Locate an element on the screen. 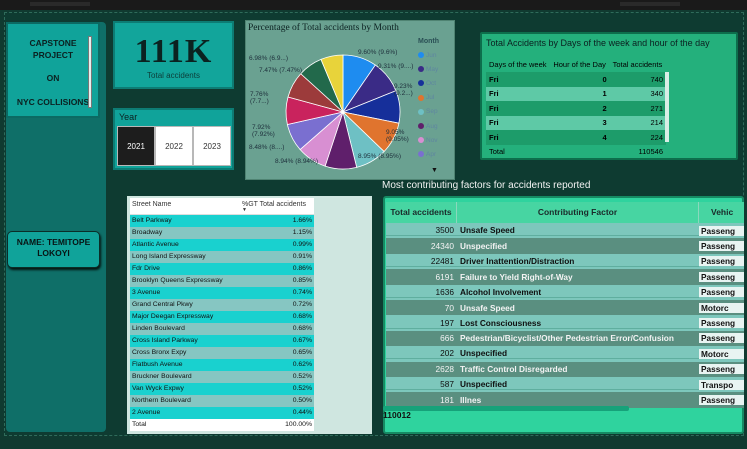 This screenshot has width=747, height=449. legend-item: May is located at coordinates (428, 69).